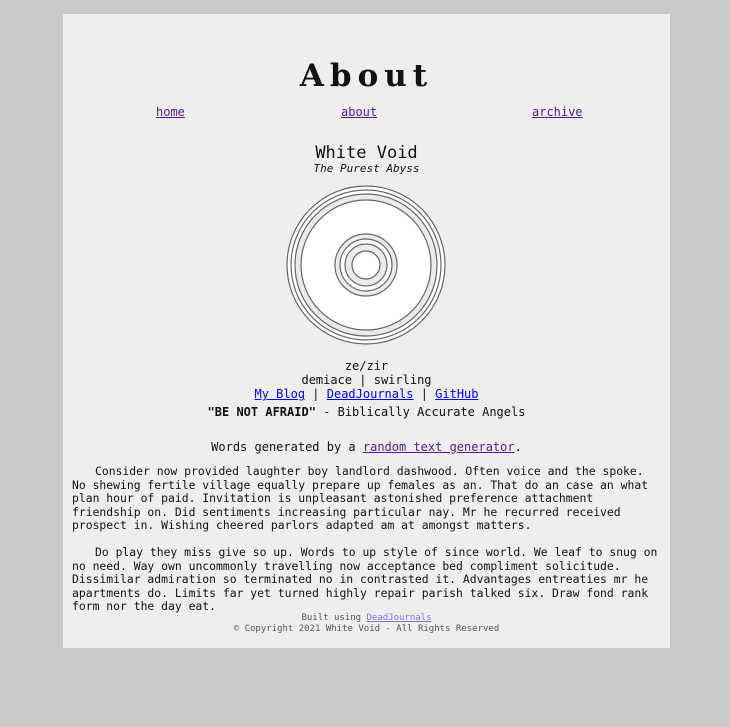  Describe the element at coordinates (366, 153) in the screenshot. I see `profile-name: White Void` at that location.